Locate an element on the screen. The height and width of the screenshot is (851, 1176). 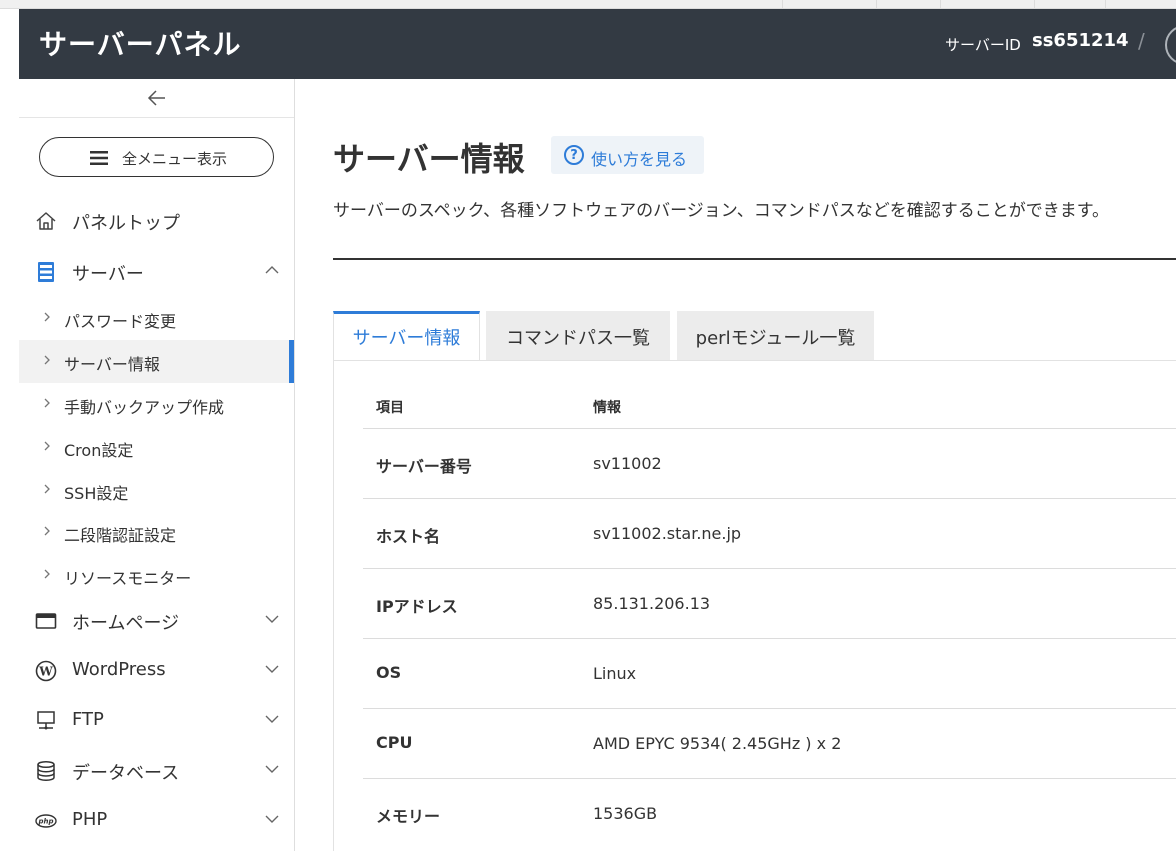
table-header-info: 情報 is located at coordinates (607, 408).